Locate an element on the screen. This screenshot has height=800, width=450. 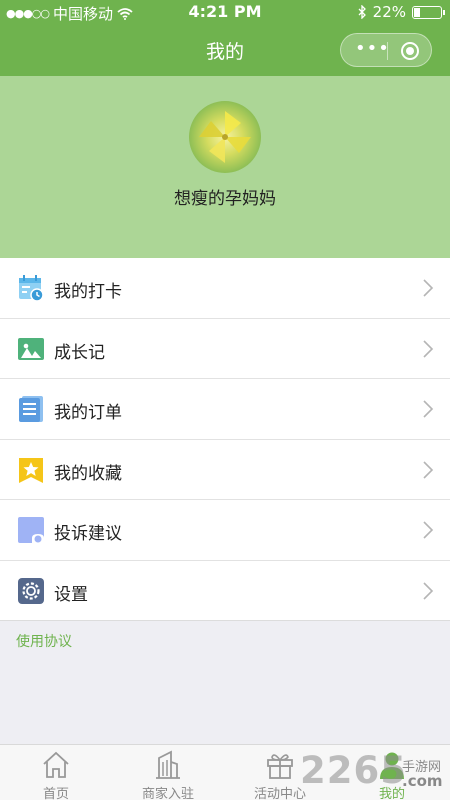
avatar is located at coordinates (225, 137).